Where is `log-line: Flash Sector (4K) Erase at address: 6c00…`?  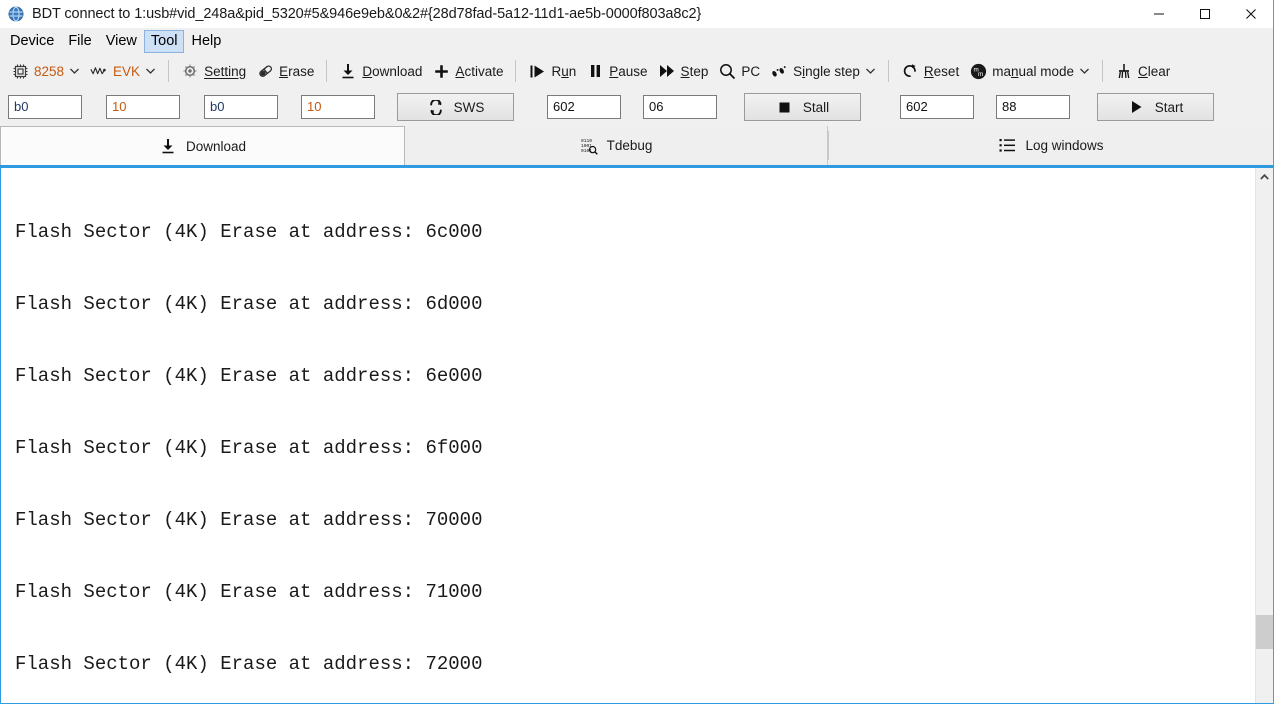 log-line: Flash Sector (4K) Erase at address: 6c00… is located at coordinates (249, 232).